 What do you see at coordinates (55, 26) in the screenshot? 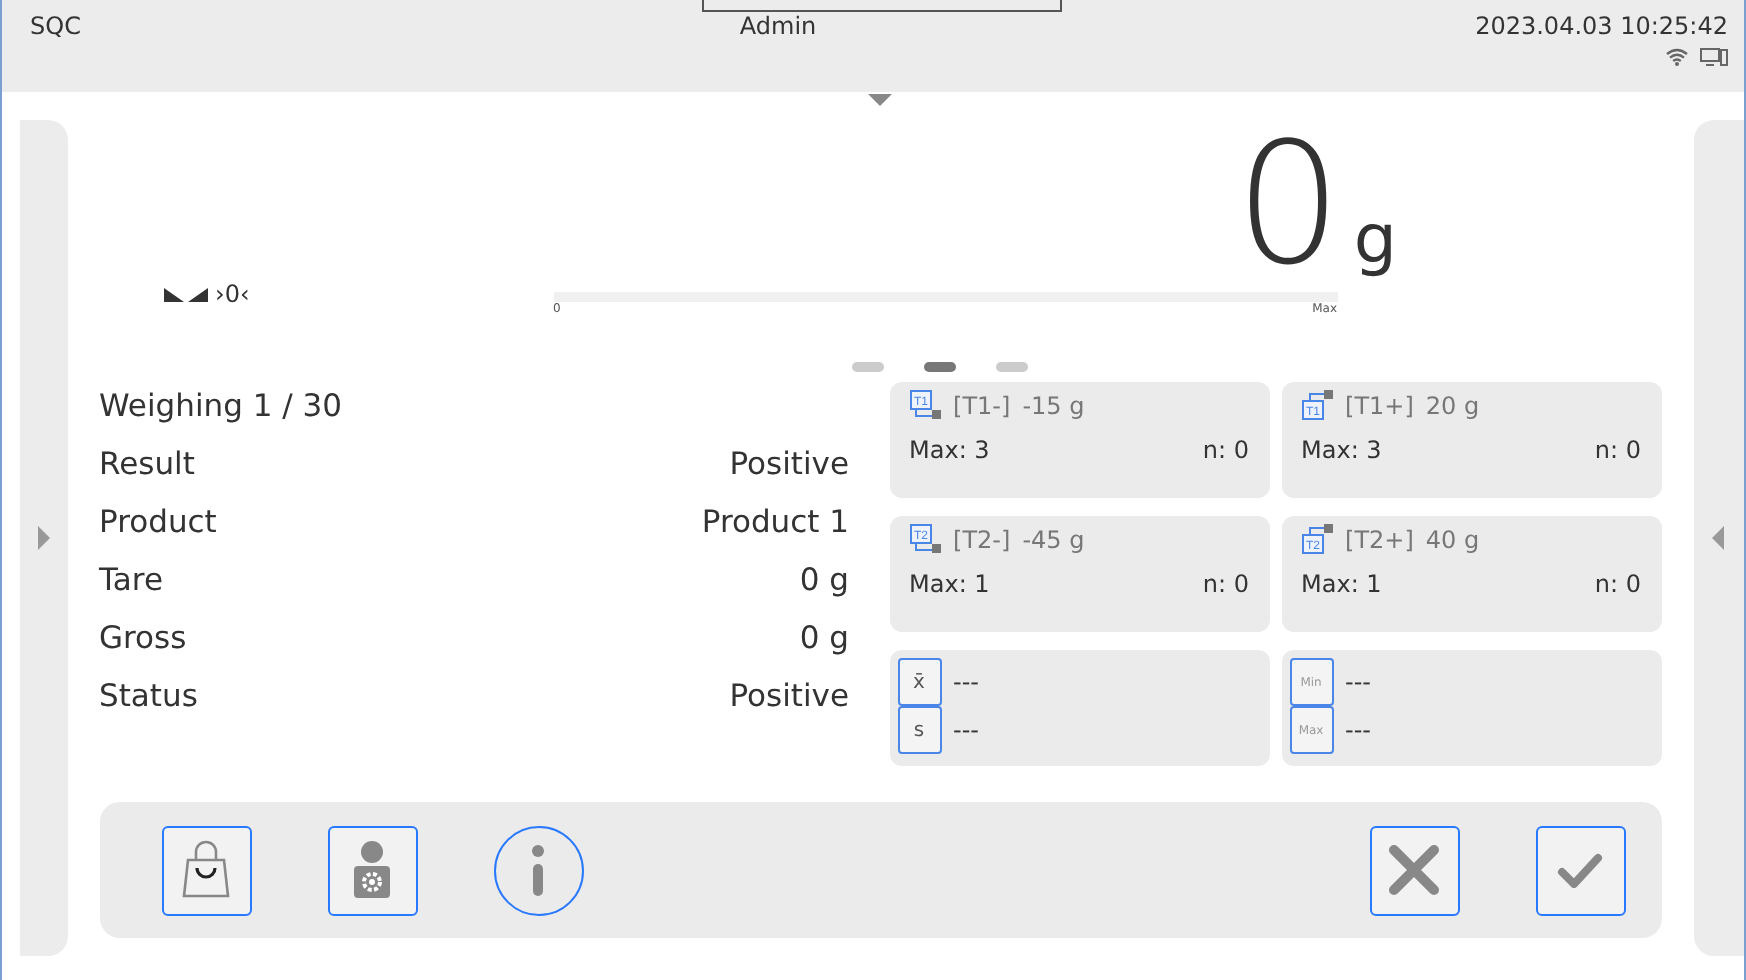
I see `mode-label: SQC` at bounding box center [55, 26].